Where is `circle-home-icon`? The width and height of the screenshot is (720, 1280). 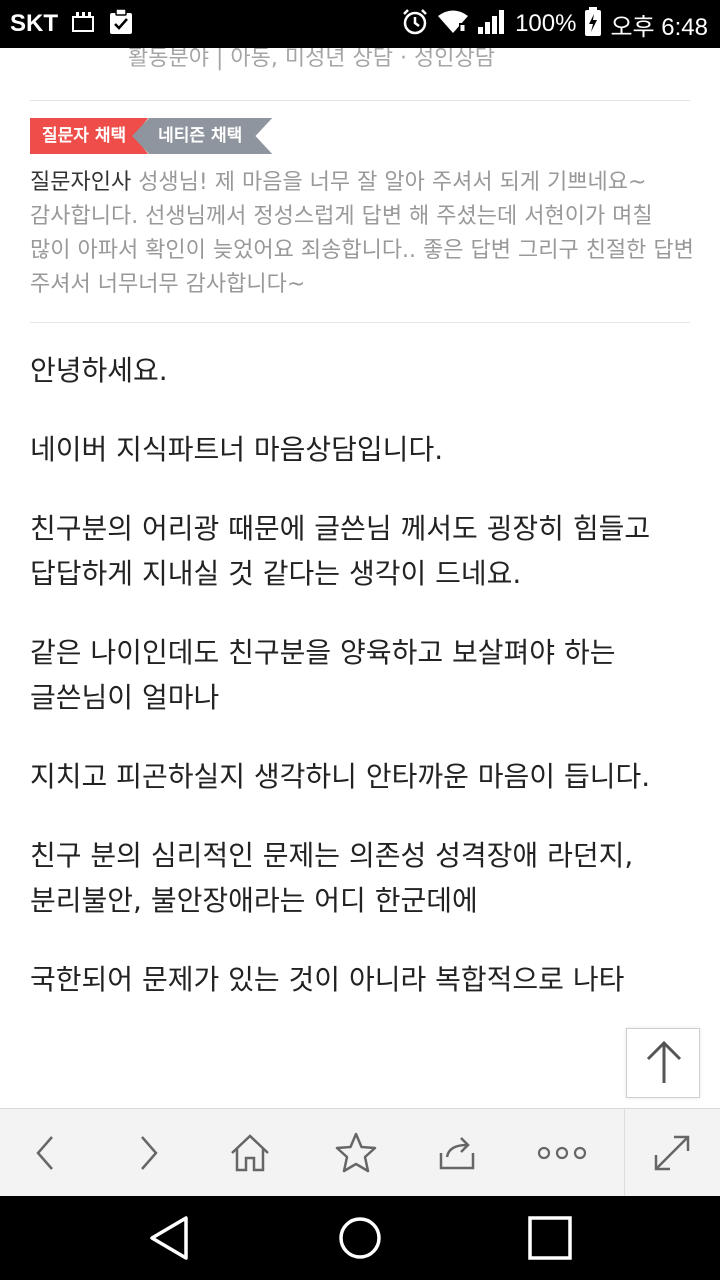
circle-home-icon is located at coordinates (360, 1238).